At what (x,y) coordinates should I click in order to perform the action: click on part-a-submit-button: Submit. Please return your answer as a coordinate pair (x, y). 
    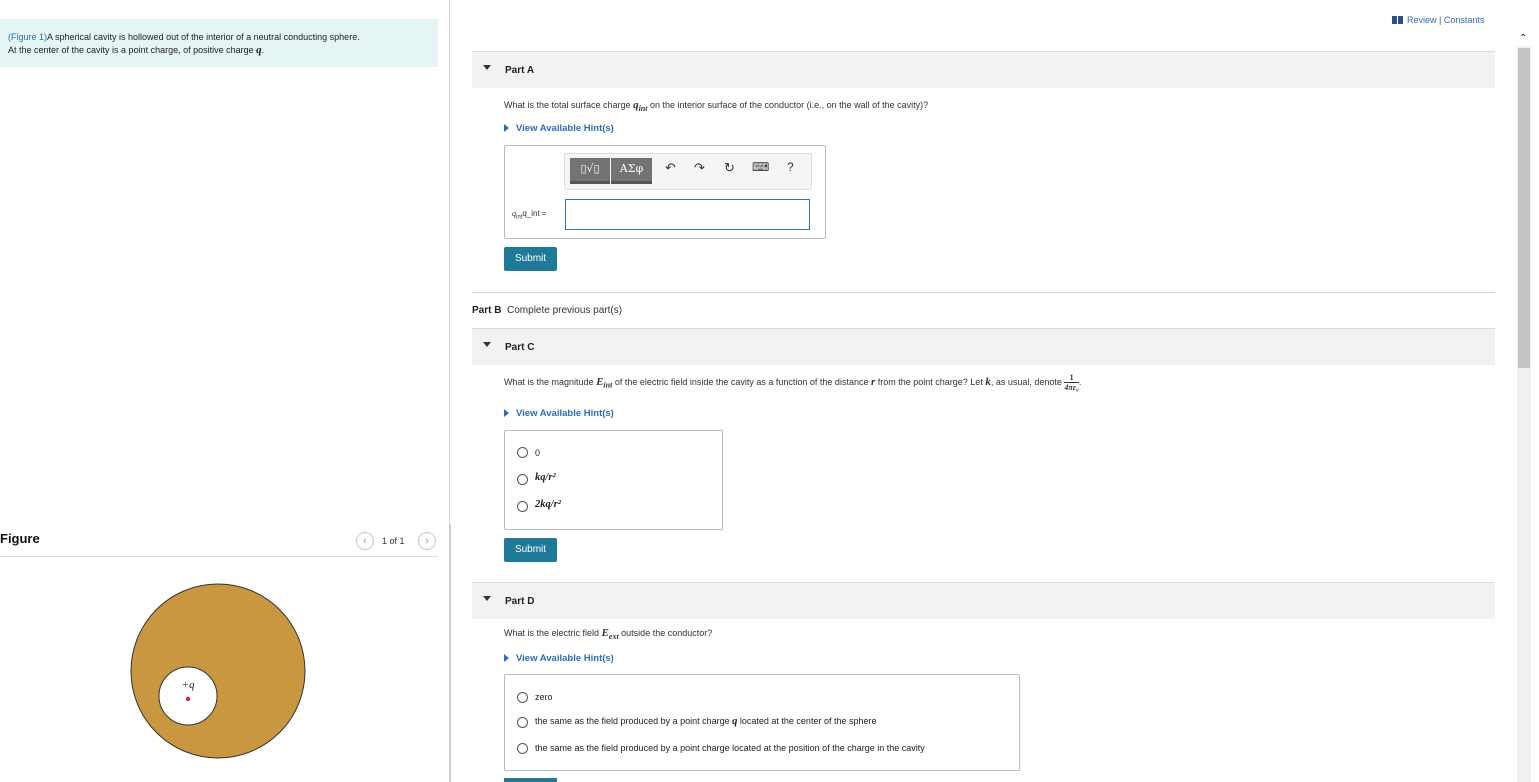
    Looking at the image, I should click on (530, 259).